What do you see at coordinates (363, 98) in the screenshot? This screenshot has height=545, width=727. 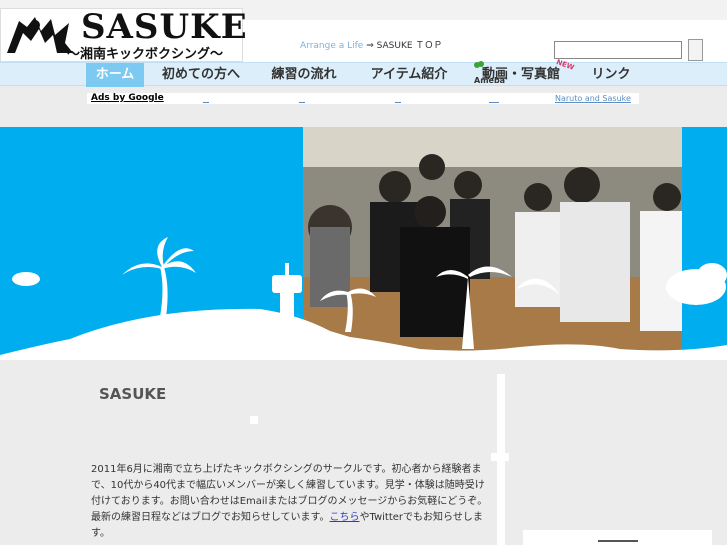 I see `ad-bar: Ads by Google Naruto and Sasuke` at bounding box center [363, 98].